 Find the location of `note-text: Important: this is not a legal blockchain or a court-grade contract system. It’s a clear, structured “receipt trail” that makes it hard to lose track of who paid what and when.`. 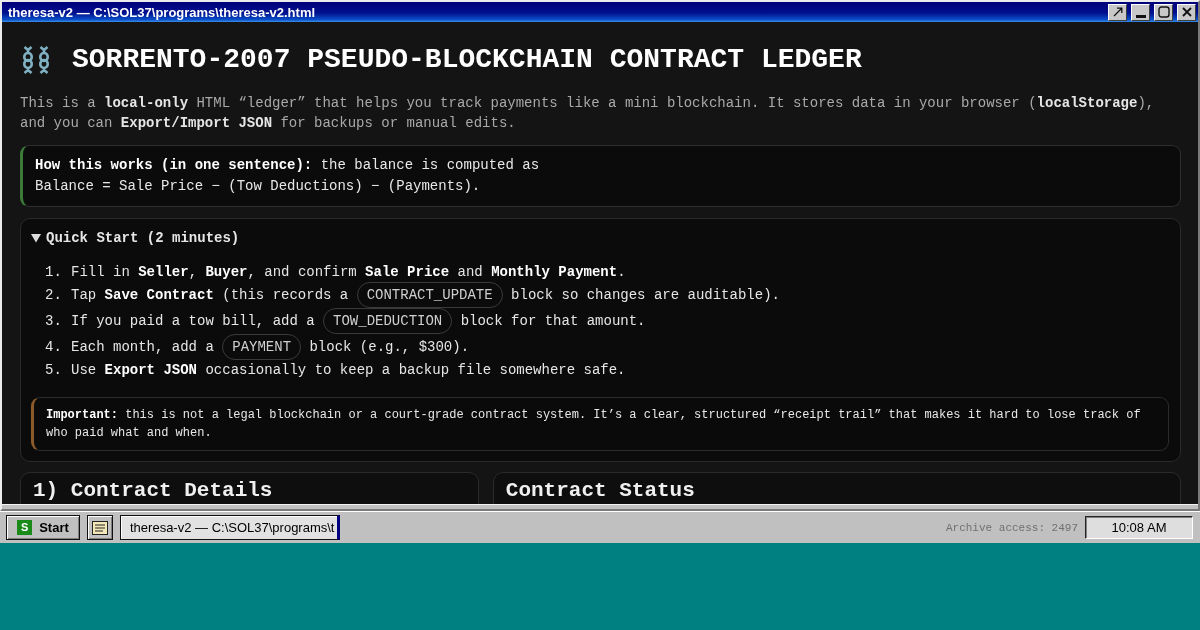

note-text: Important: this is not a legal blockchain or a court-grade contract system. It’s a clear, structured “receipt trail” that makes it hard to lose track of who paid what and when. is located at coordinates (594, 424).